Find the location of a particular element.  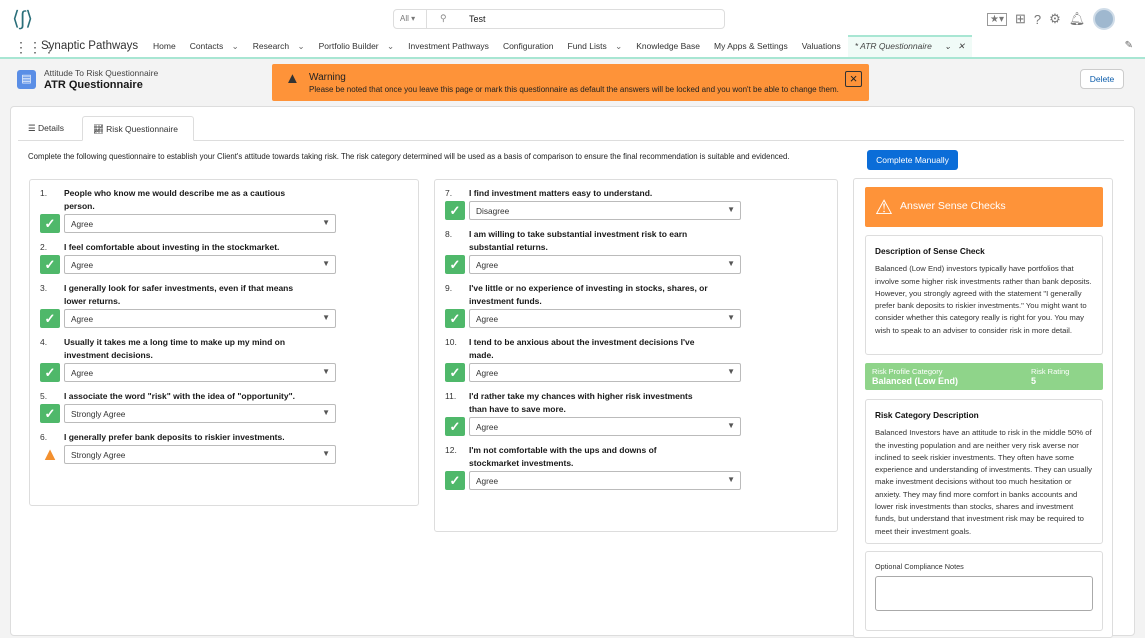

compliance-notes-box: Optional Compliance Notes is located at coordinates (984, 591).